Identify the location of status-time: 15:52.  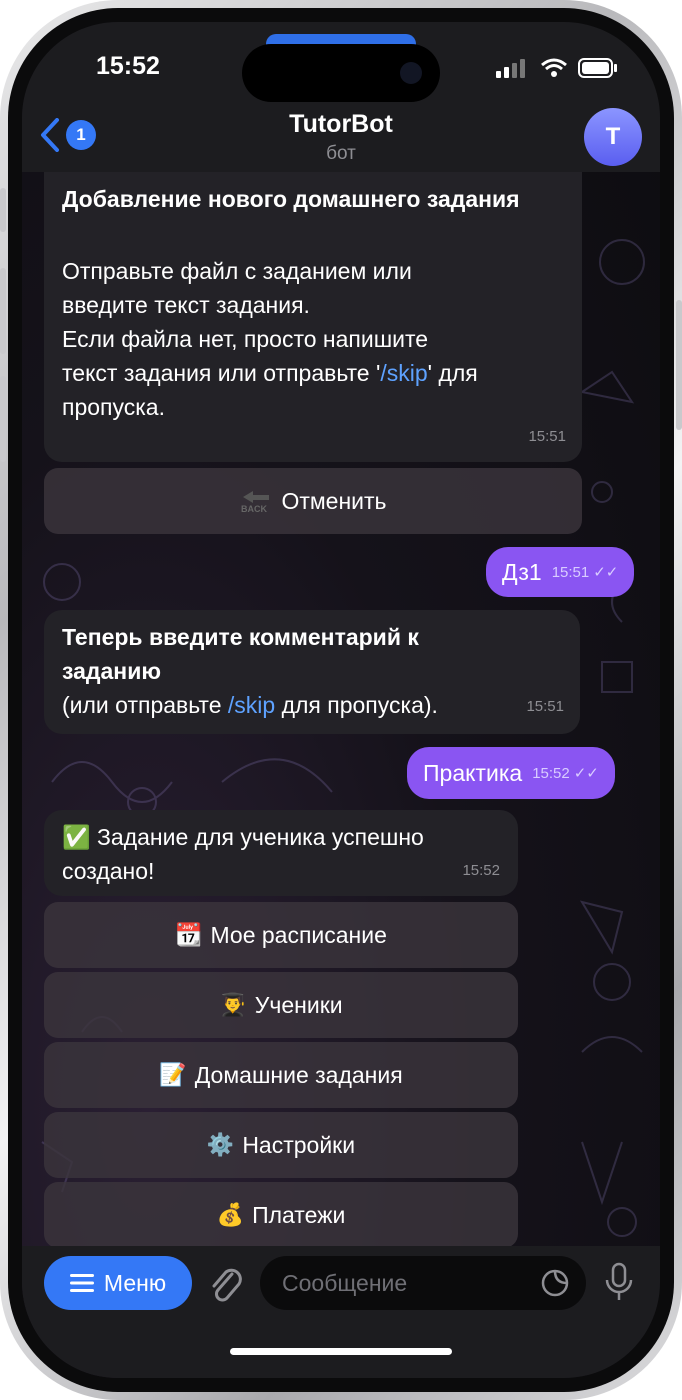
(128, 66).